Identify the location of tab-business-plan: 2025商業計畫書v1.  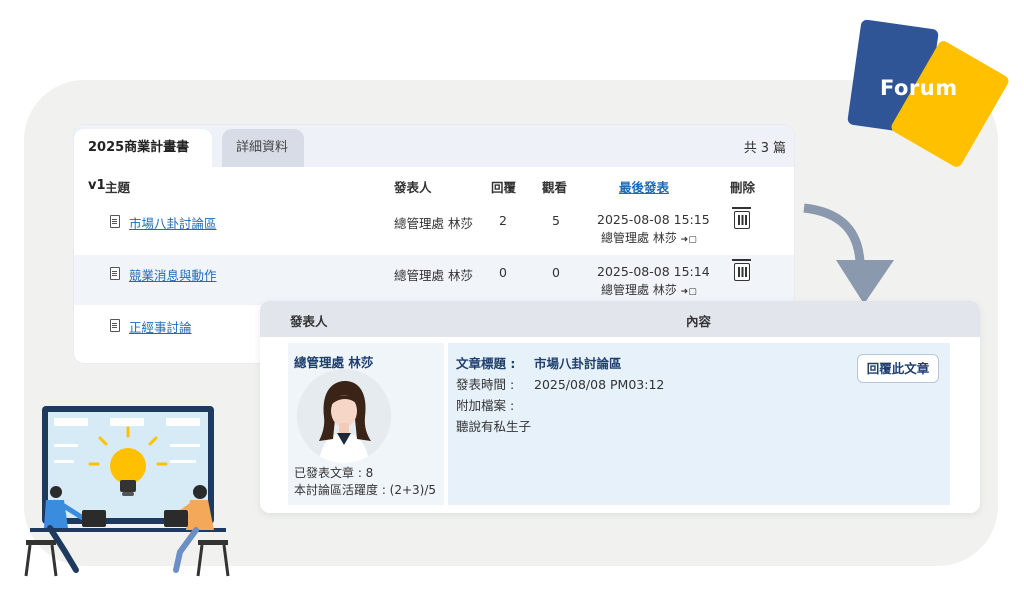
(143, 161).